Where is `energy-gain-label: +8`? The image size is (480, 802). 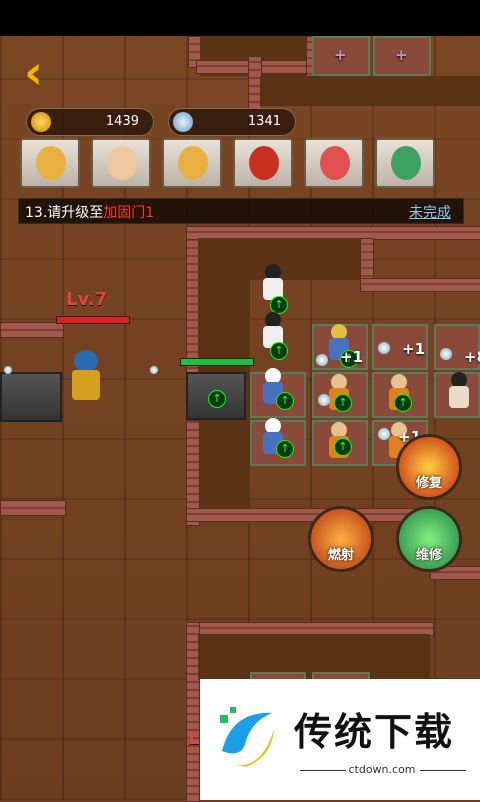
energy-gain-label: +8 is located at coordinates (472, 357).